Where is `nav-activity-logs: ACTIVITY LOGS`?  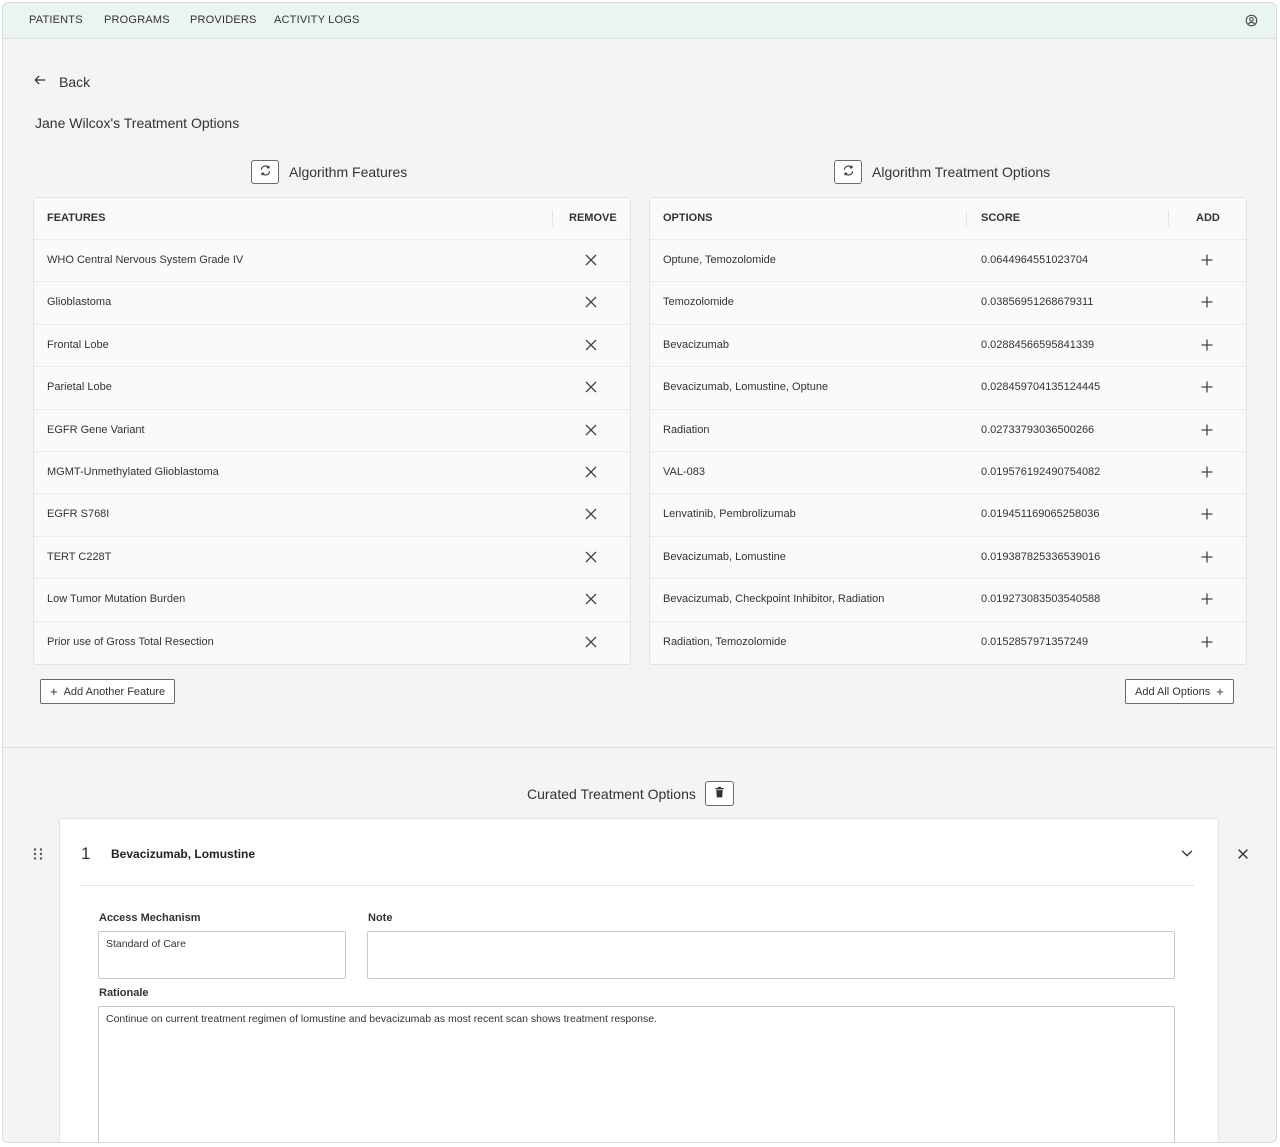
nav-activity-logs: ACTIVITY LOGS is located at coordinates (317, 20).